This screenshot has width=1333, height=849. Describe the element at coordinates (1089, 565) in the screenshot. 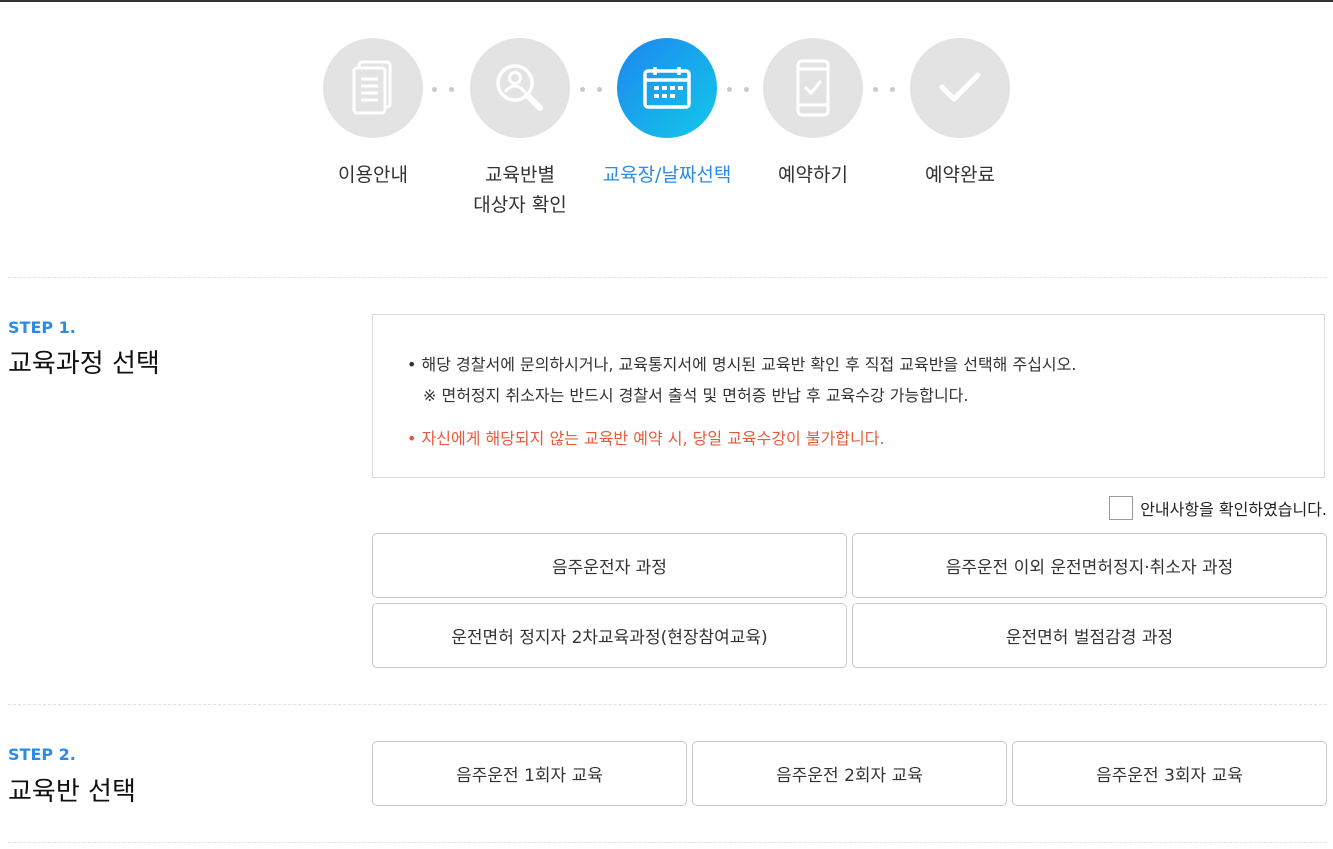

I see `course-button-suspension-cancel: 음주운전 이외 운전면허정지·취소자 과정` at that location.